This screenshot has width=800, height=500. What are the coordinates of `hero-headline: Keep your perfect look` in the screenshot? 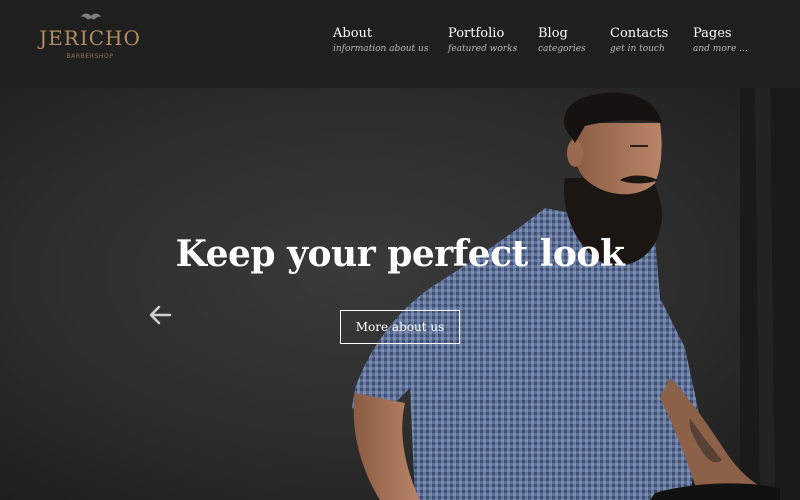 It's located at (400, 254).